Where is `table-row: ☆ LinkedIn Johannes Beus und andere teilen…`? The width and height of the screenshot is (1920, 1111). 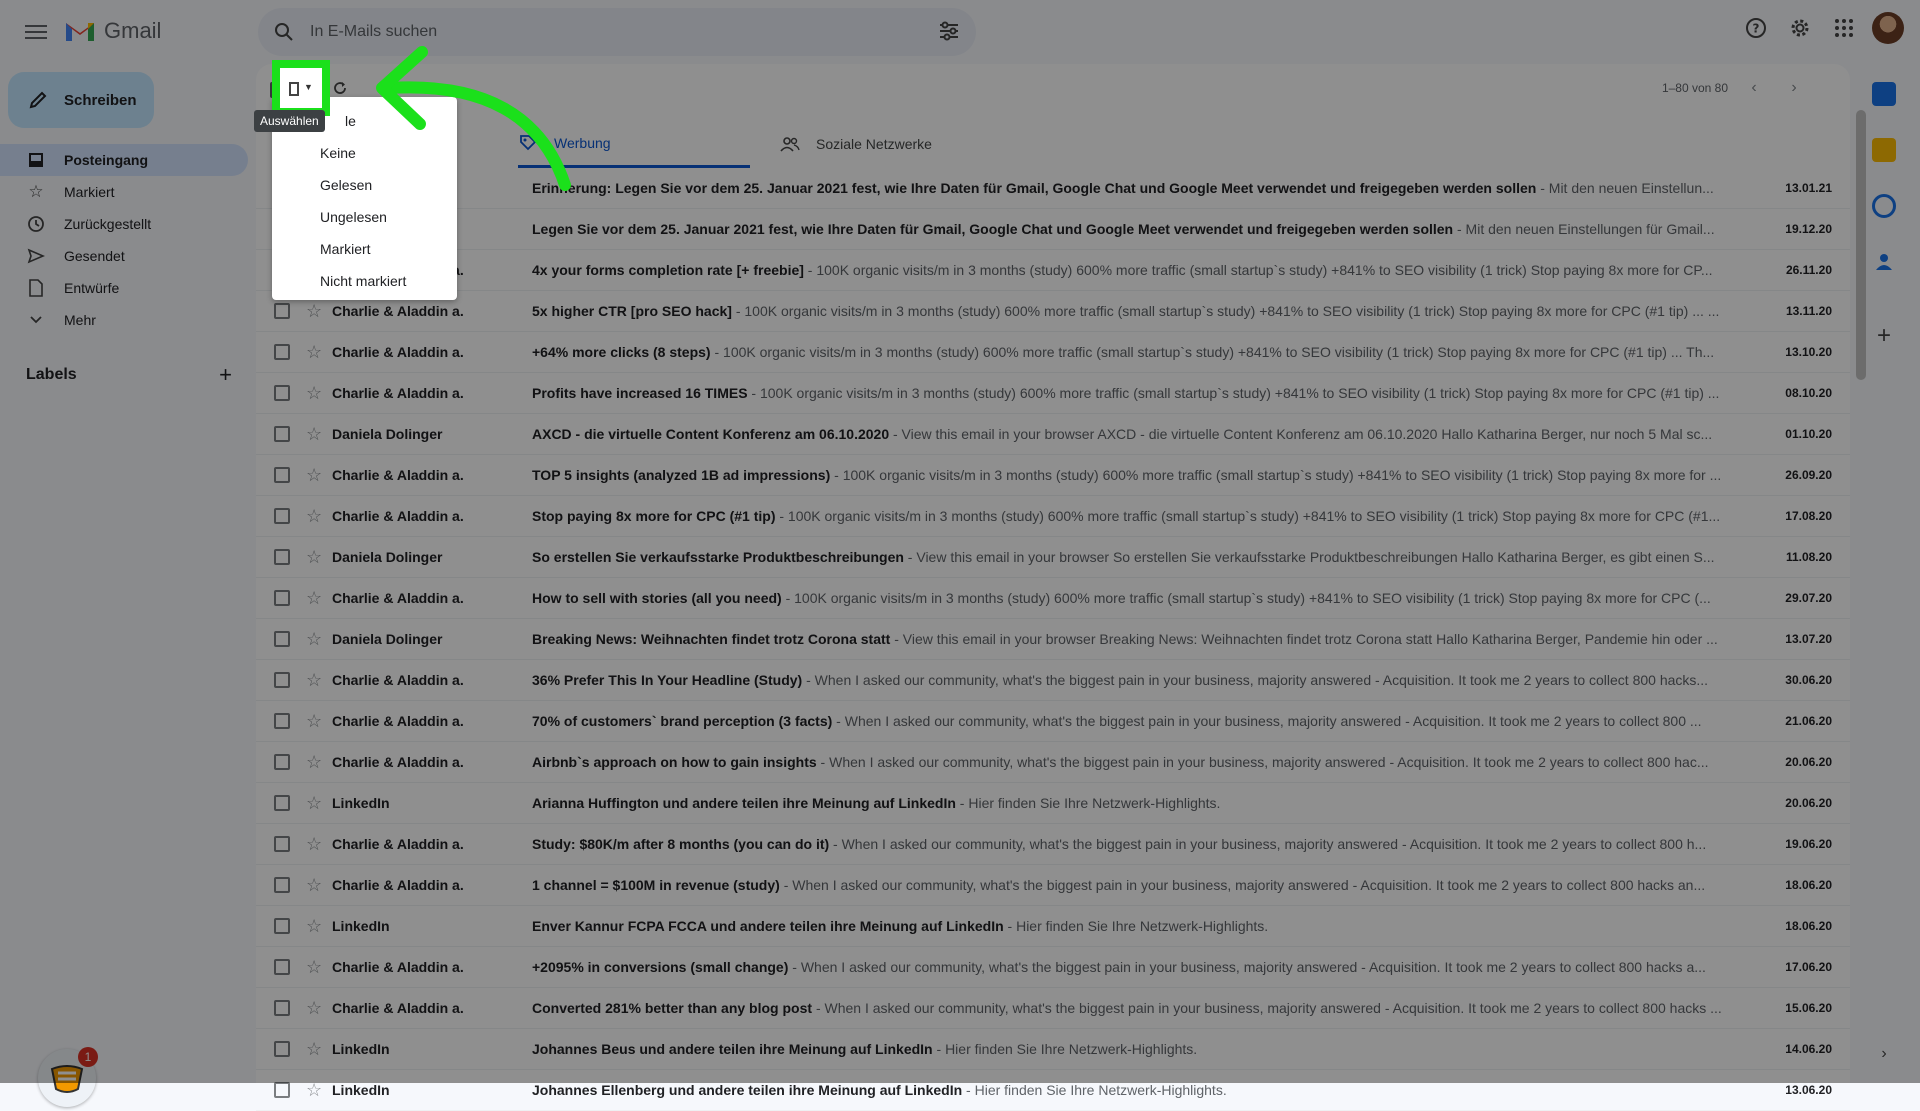 table-row: ☆ LinkedIn Johannes Beus und andere teilen… is located at coordinates (1053, 1049).